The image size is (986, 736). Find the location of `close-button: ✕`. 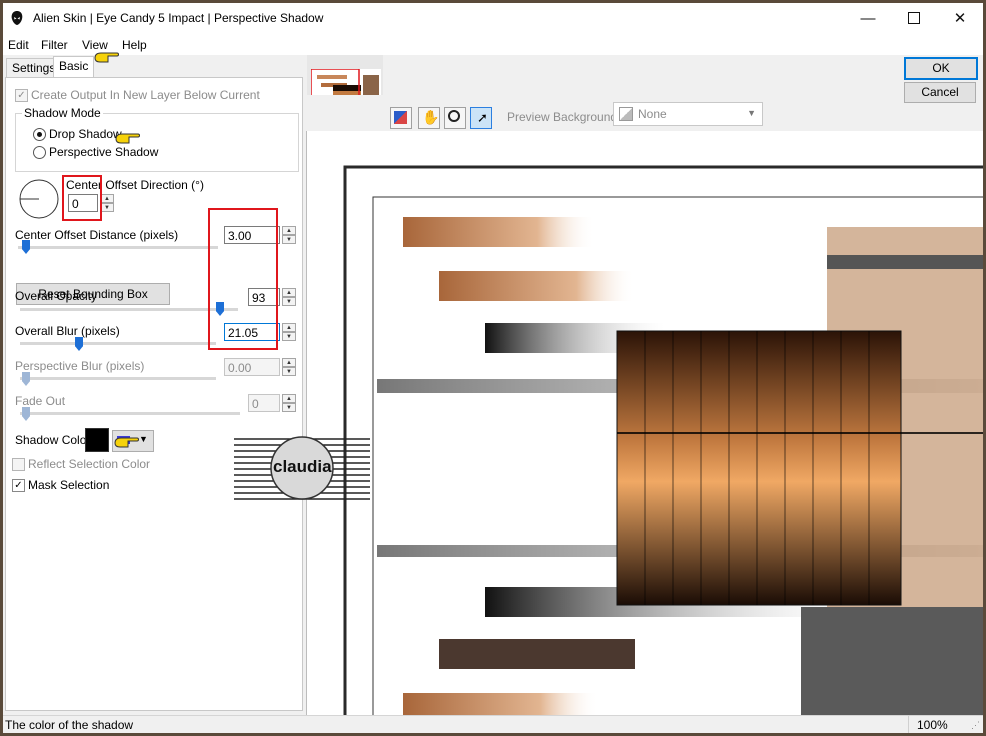

close-button: ✕ is located at coordinates (960, 18).